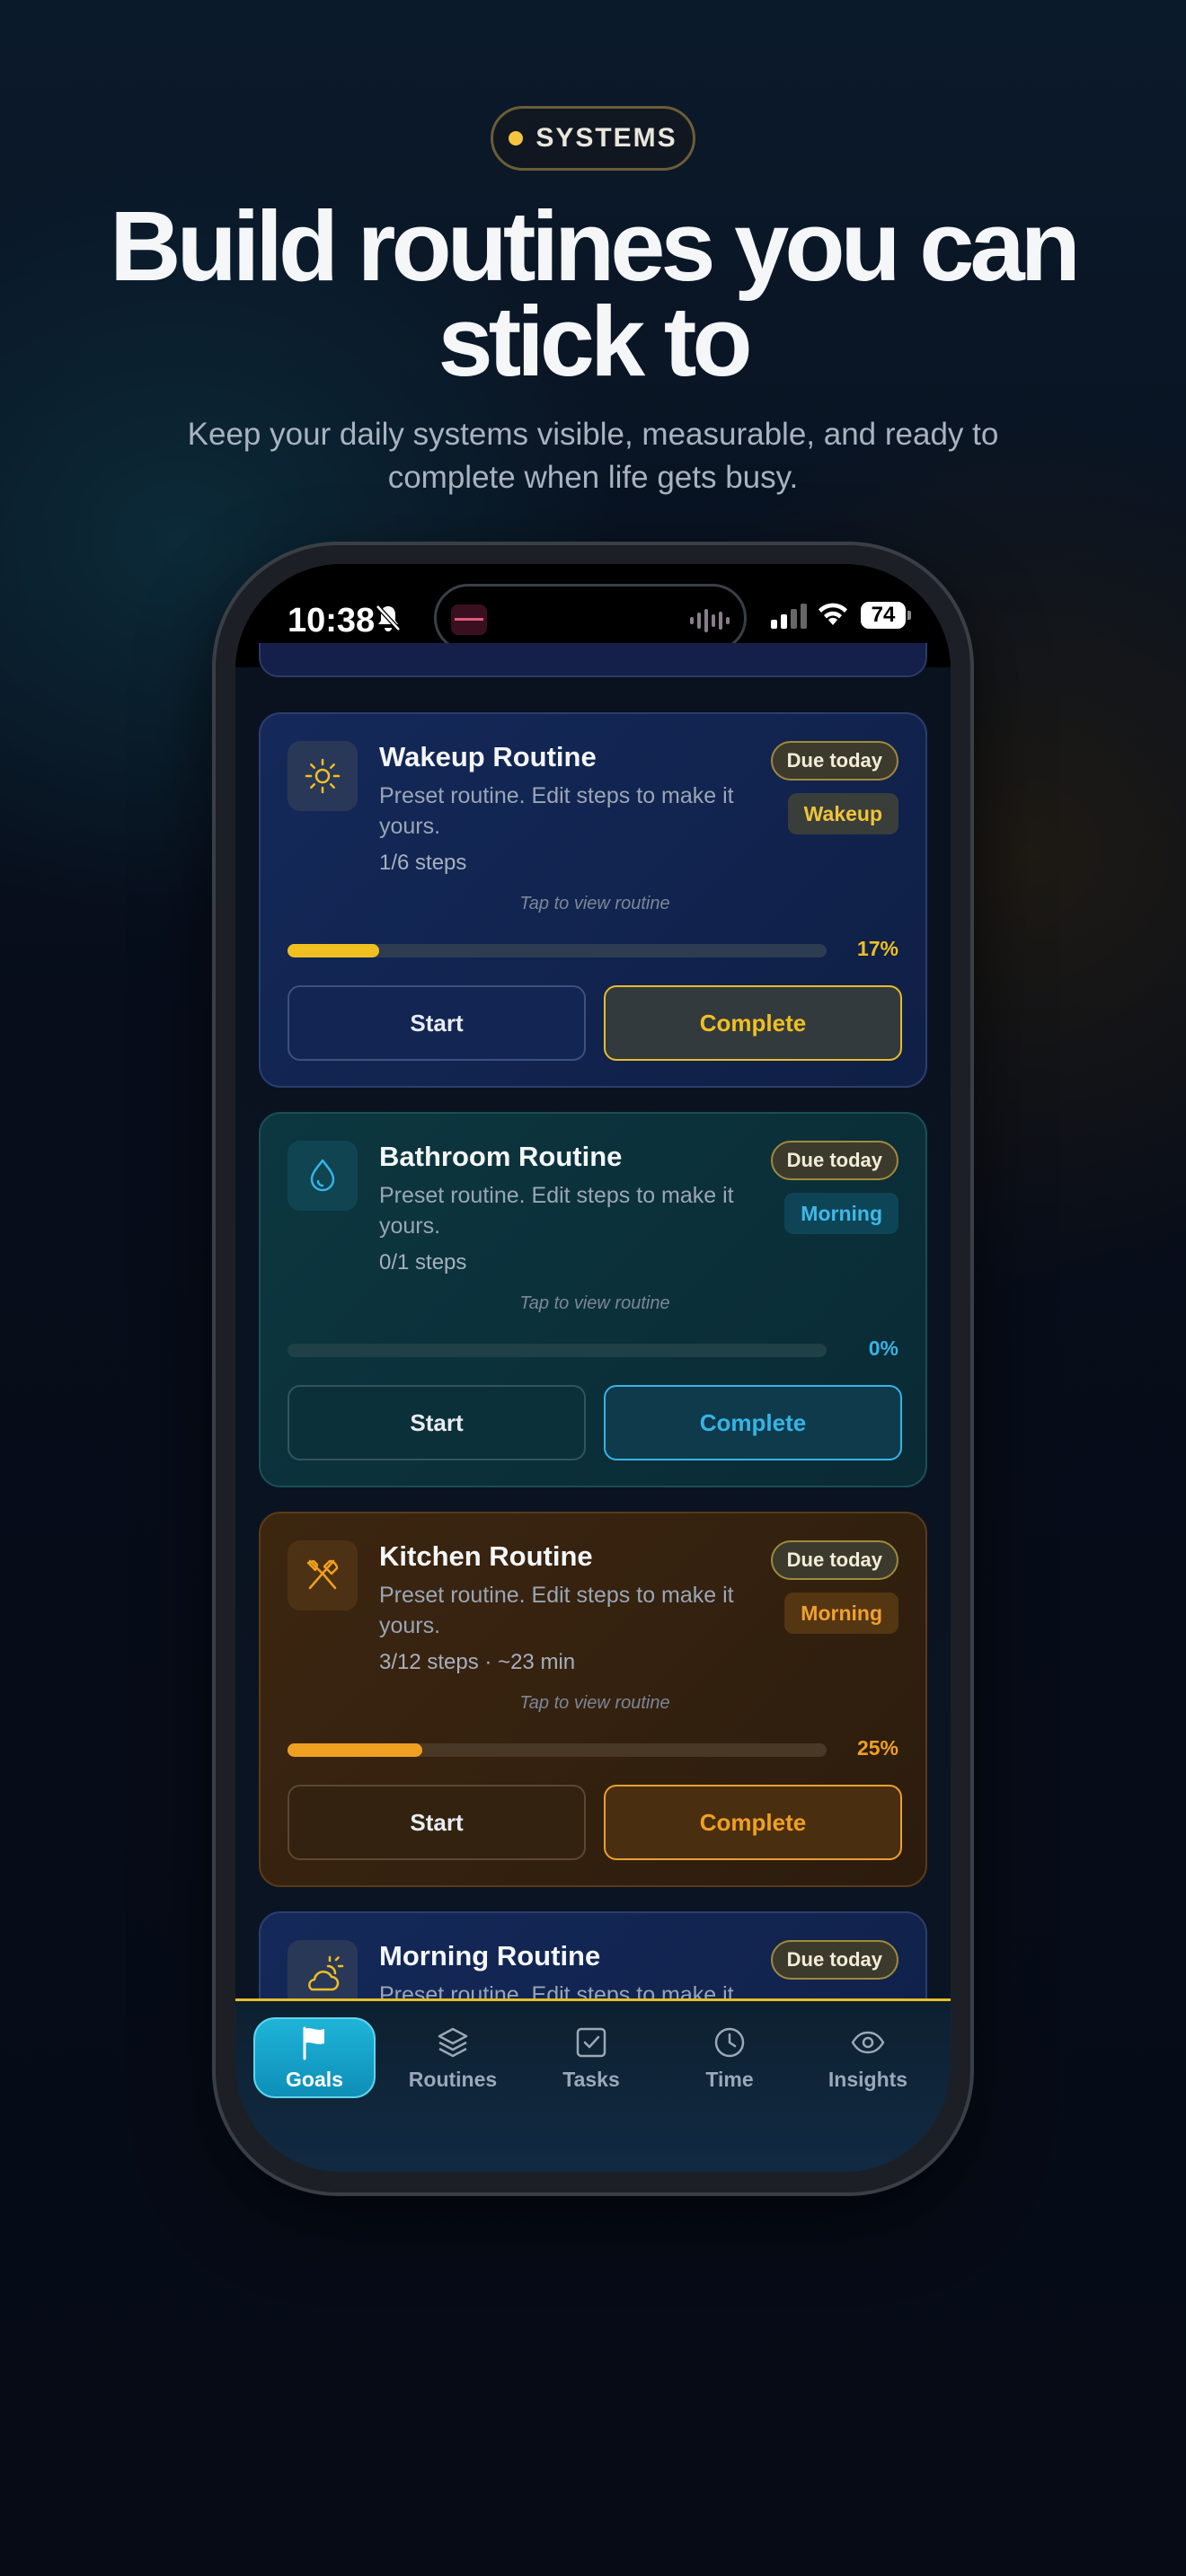 This screenshot has height=2576, width=1186. I want to click on live-activity-thumbnail, so click(469, 619).